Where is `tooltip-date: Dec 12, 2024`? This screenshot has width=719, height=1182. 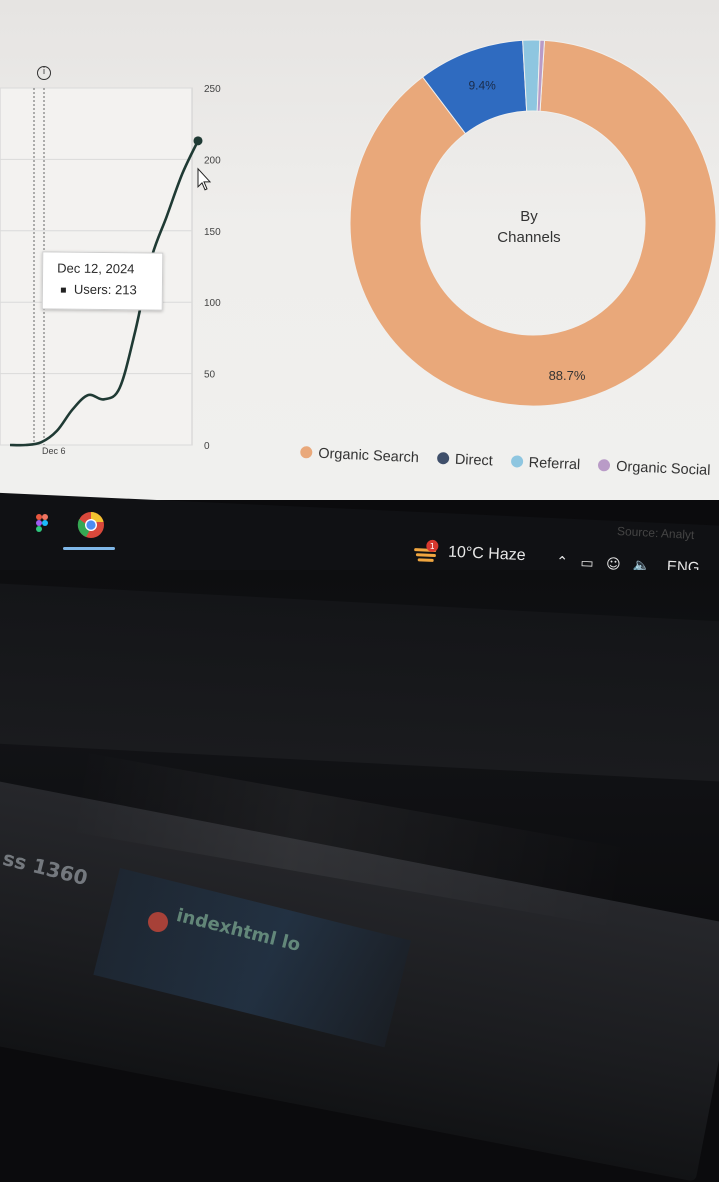 tooltip-date: Dec 12, 2024 is located at coordinates (96, 268).